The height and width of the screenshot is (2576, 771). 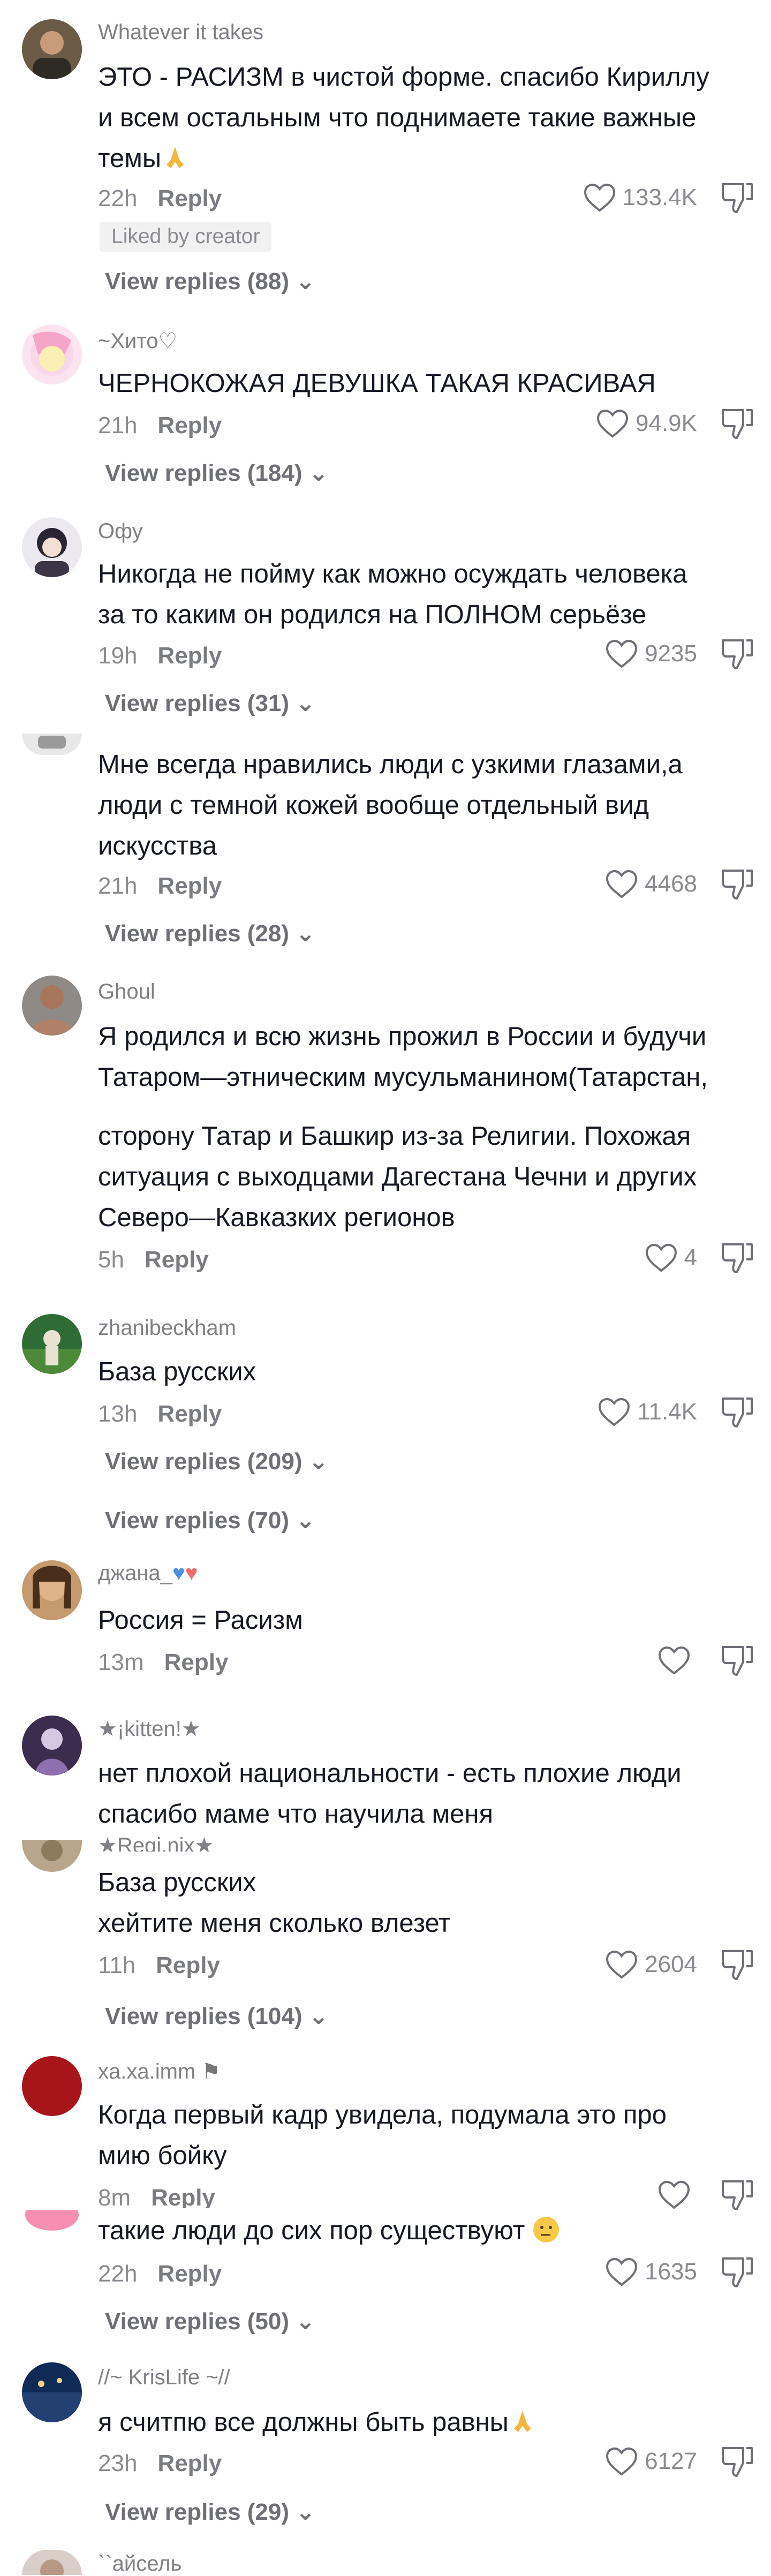 I want to click on like-button: 1635, so click(x=651, y=2272).